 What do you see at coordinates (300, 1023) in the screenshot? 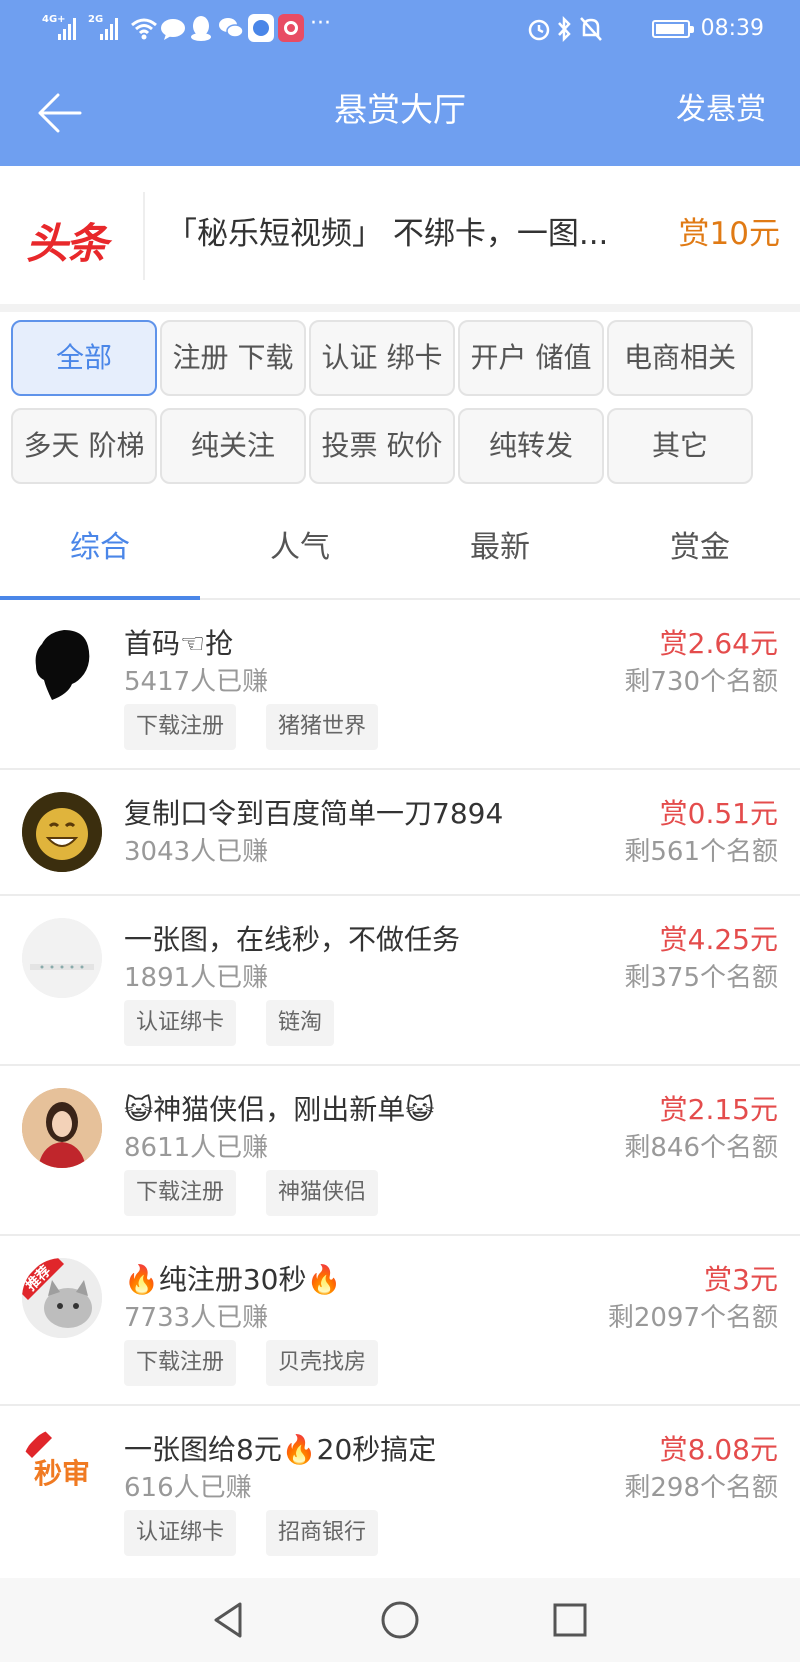
I see `task-tag: 链淘` at bounding box center [300, 1023].